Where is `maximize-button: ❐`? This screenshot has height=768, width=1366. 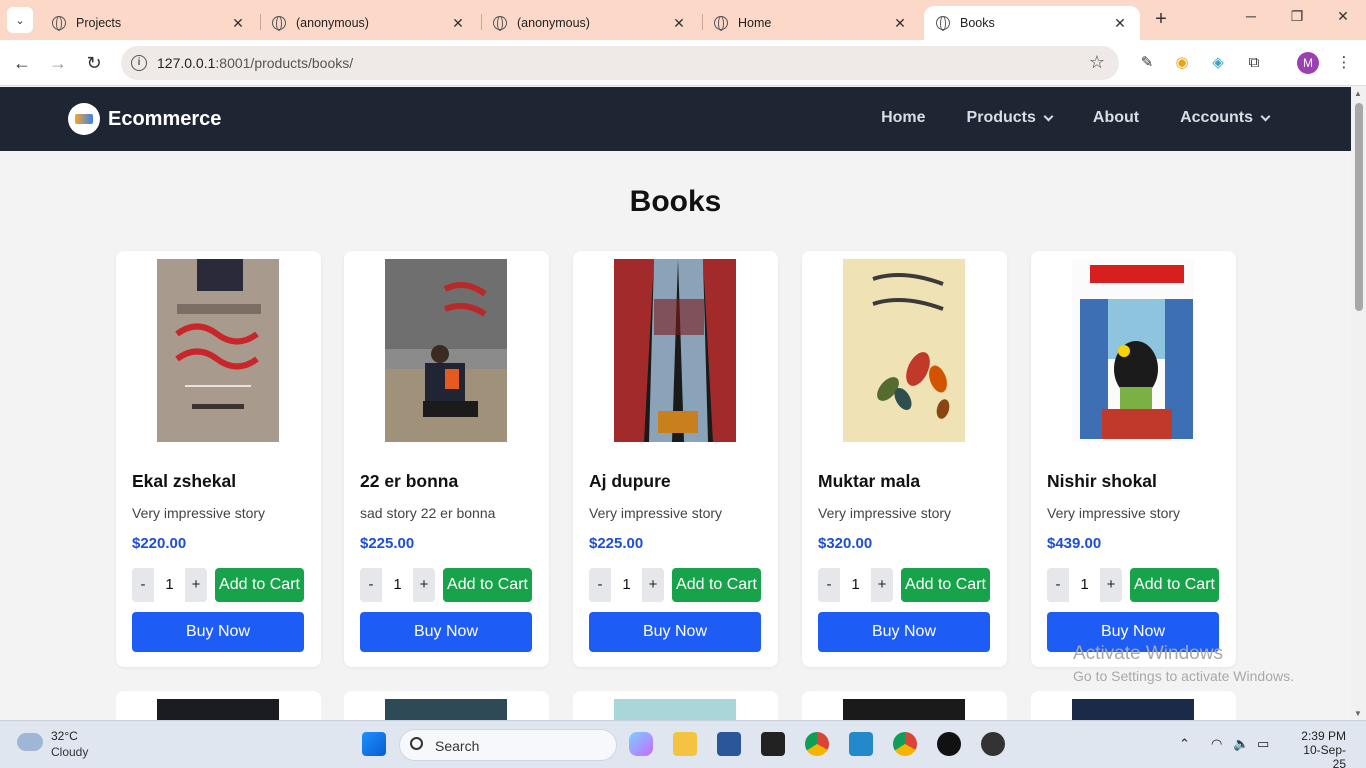 maximize-button: ❐ is located at coordinates (1297, 16).